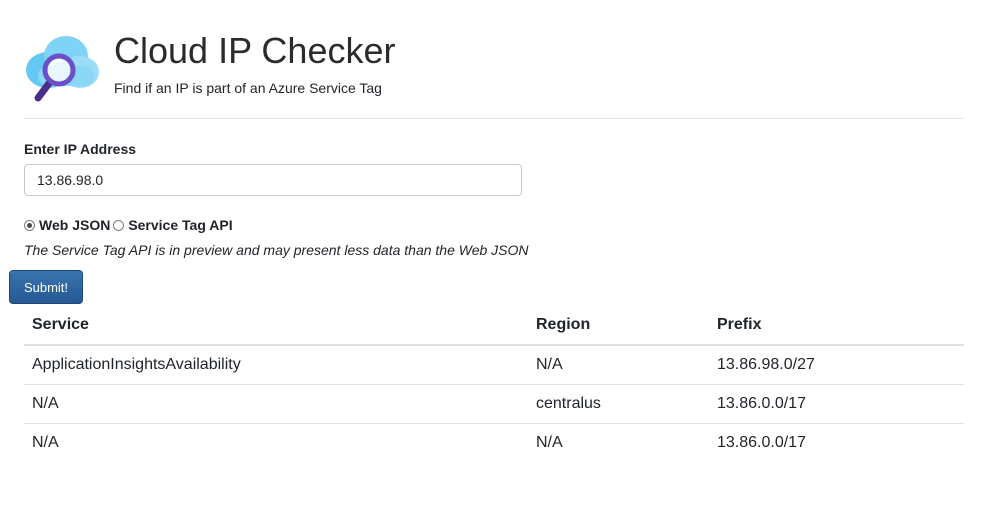 Image resolution: width=988 pixels, height=511 pixels. What do you see at coordinates (62, 69) in the screenshot?
I see `cloud-magnifier-icon` at bounding box center [62, 69].